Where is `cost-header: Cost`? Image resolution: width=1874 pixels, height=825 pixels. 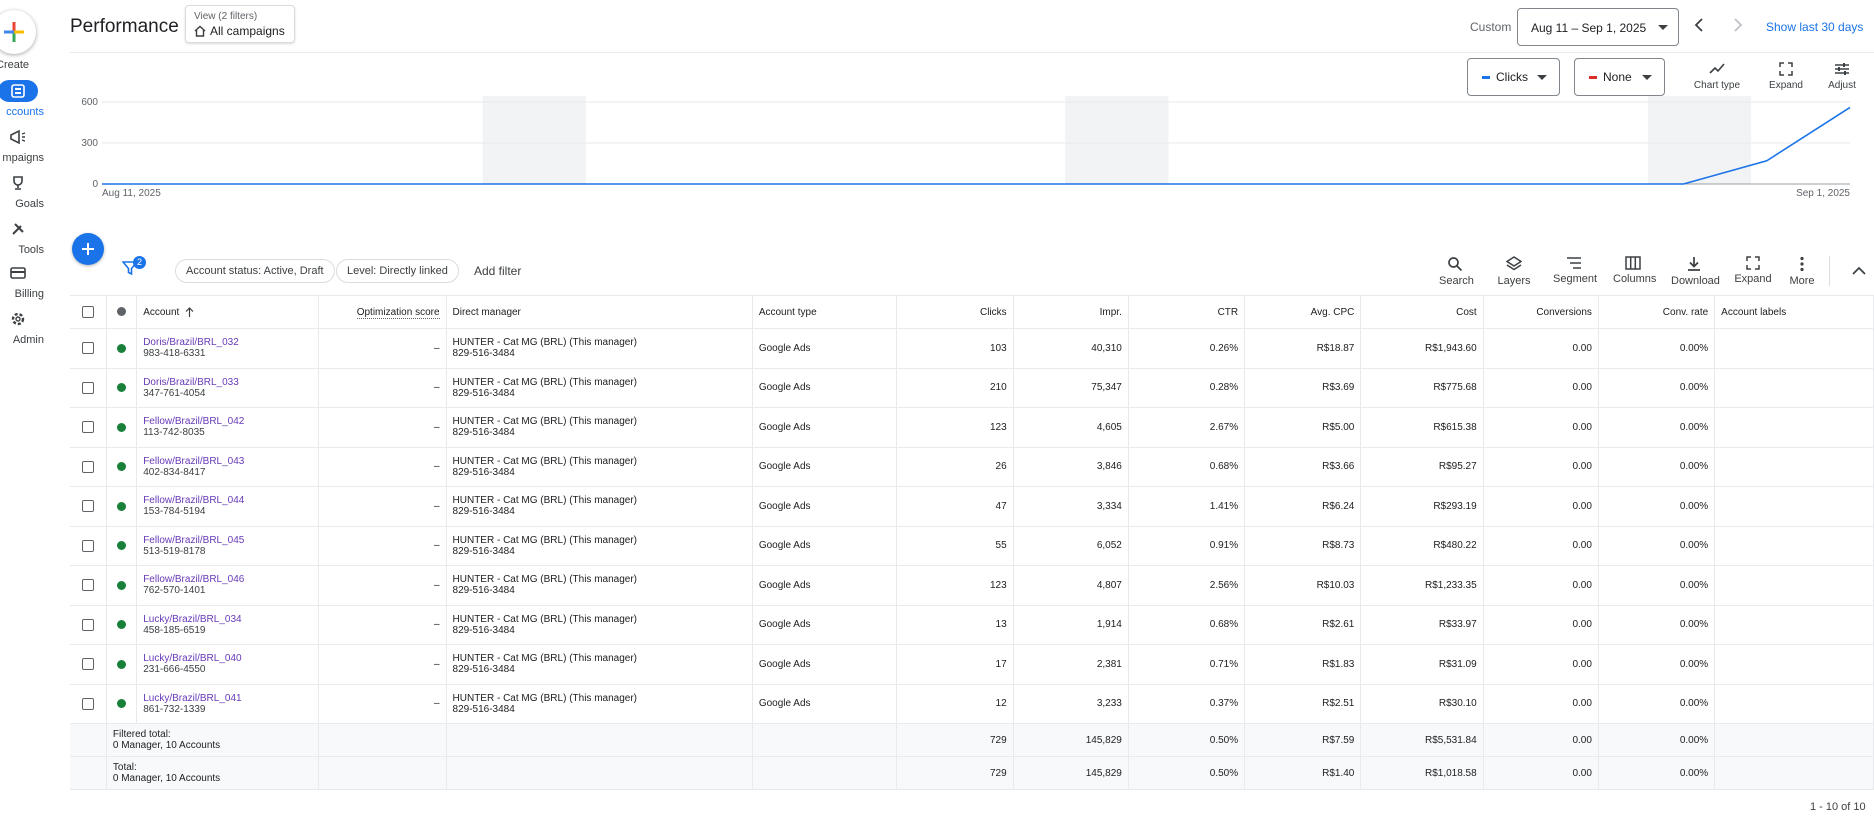 cost-header: Cost is located at coordinates (1422, 312).